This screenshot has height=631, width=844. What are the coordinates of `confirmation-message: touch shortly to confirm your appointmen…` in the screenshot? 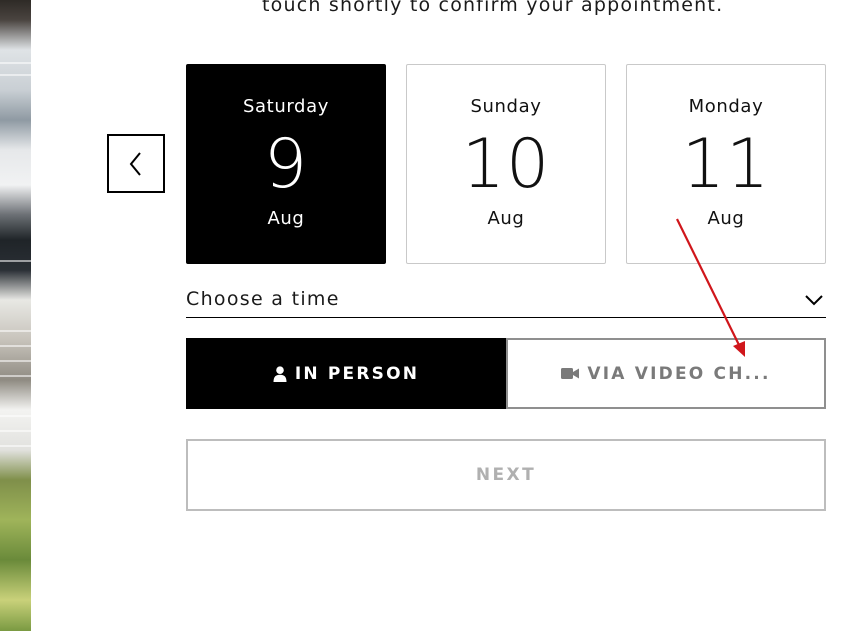 It's located at (493, 8).